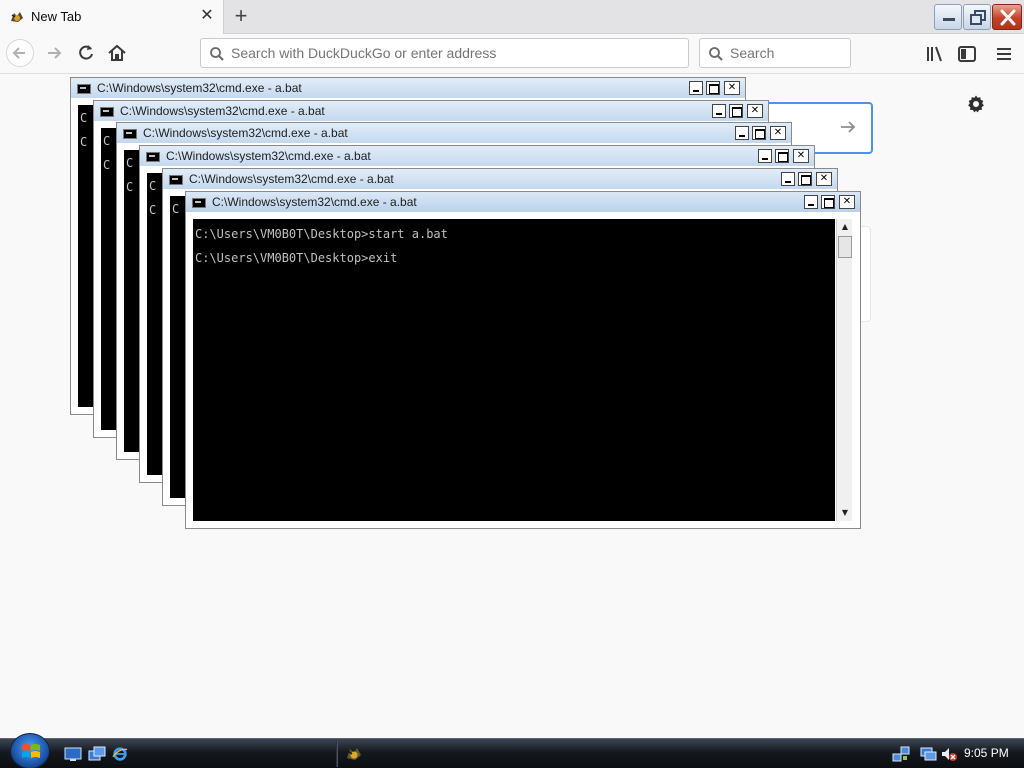  What do you see at coordinates (948, 17) in the screenshot?
I see `window-minimize-button` at bounding box center [948, 17].